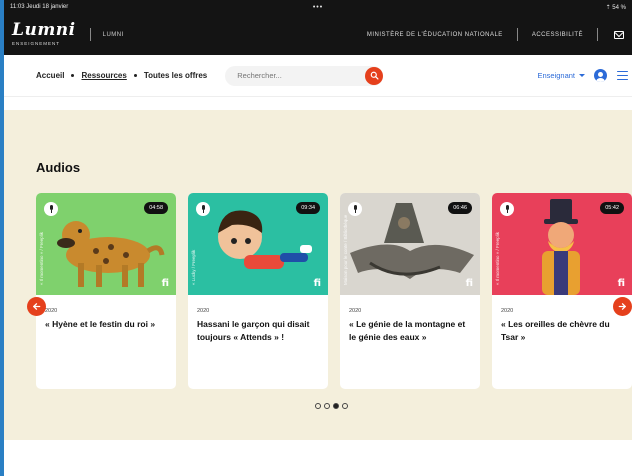 The width and height of the screenshot is (632, 476). Describe the element at coordinates (556, 75) in the screenshot. I see `role-label: Enseignant` at that location.